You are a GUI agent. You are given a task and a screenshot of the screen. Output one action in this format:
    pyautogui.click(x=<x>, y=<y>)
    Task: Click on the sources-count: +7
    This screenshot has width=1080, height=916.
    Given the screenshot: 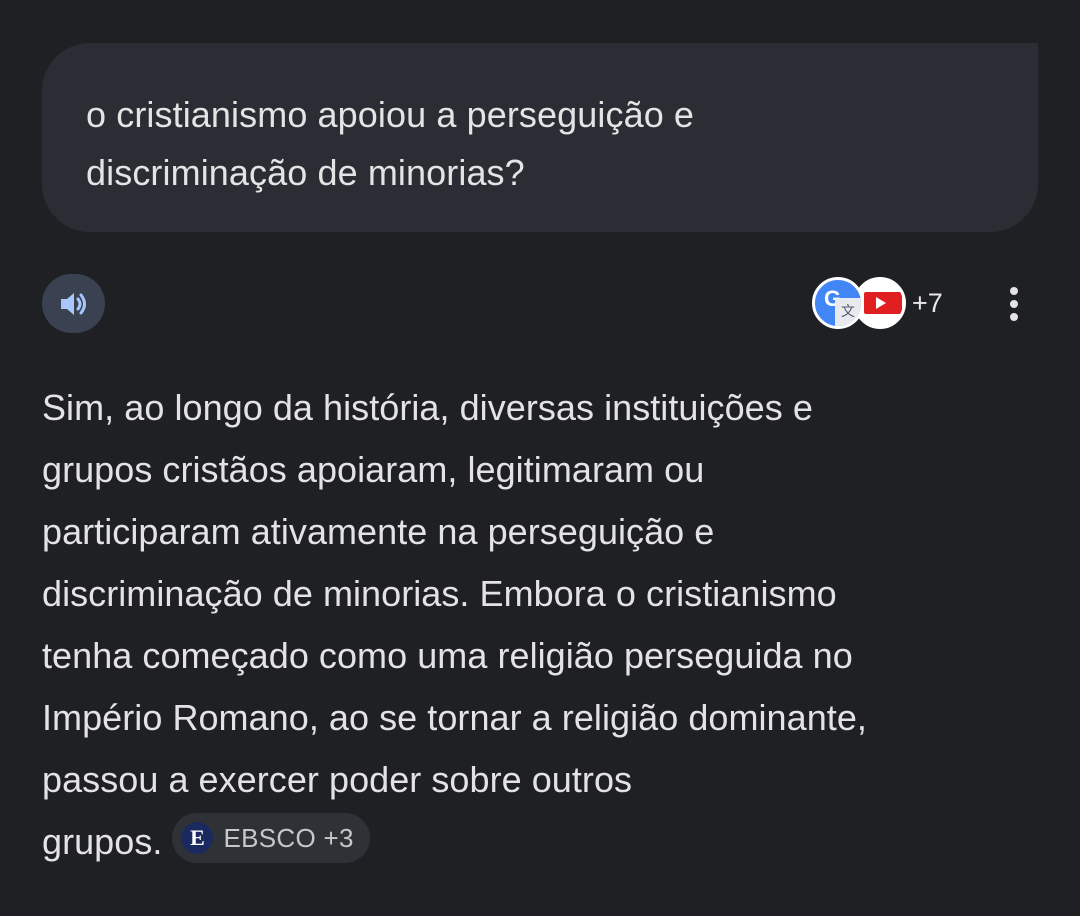 What is the action you would take?
    pyautogui.click(x=927, y=302)
    